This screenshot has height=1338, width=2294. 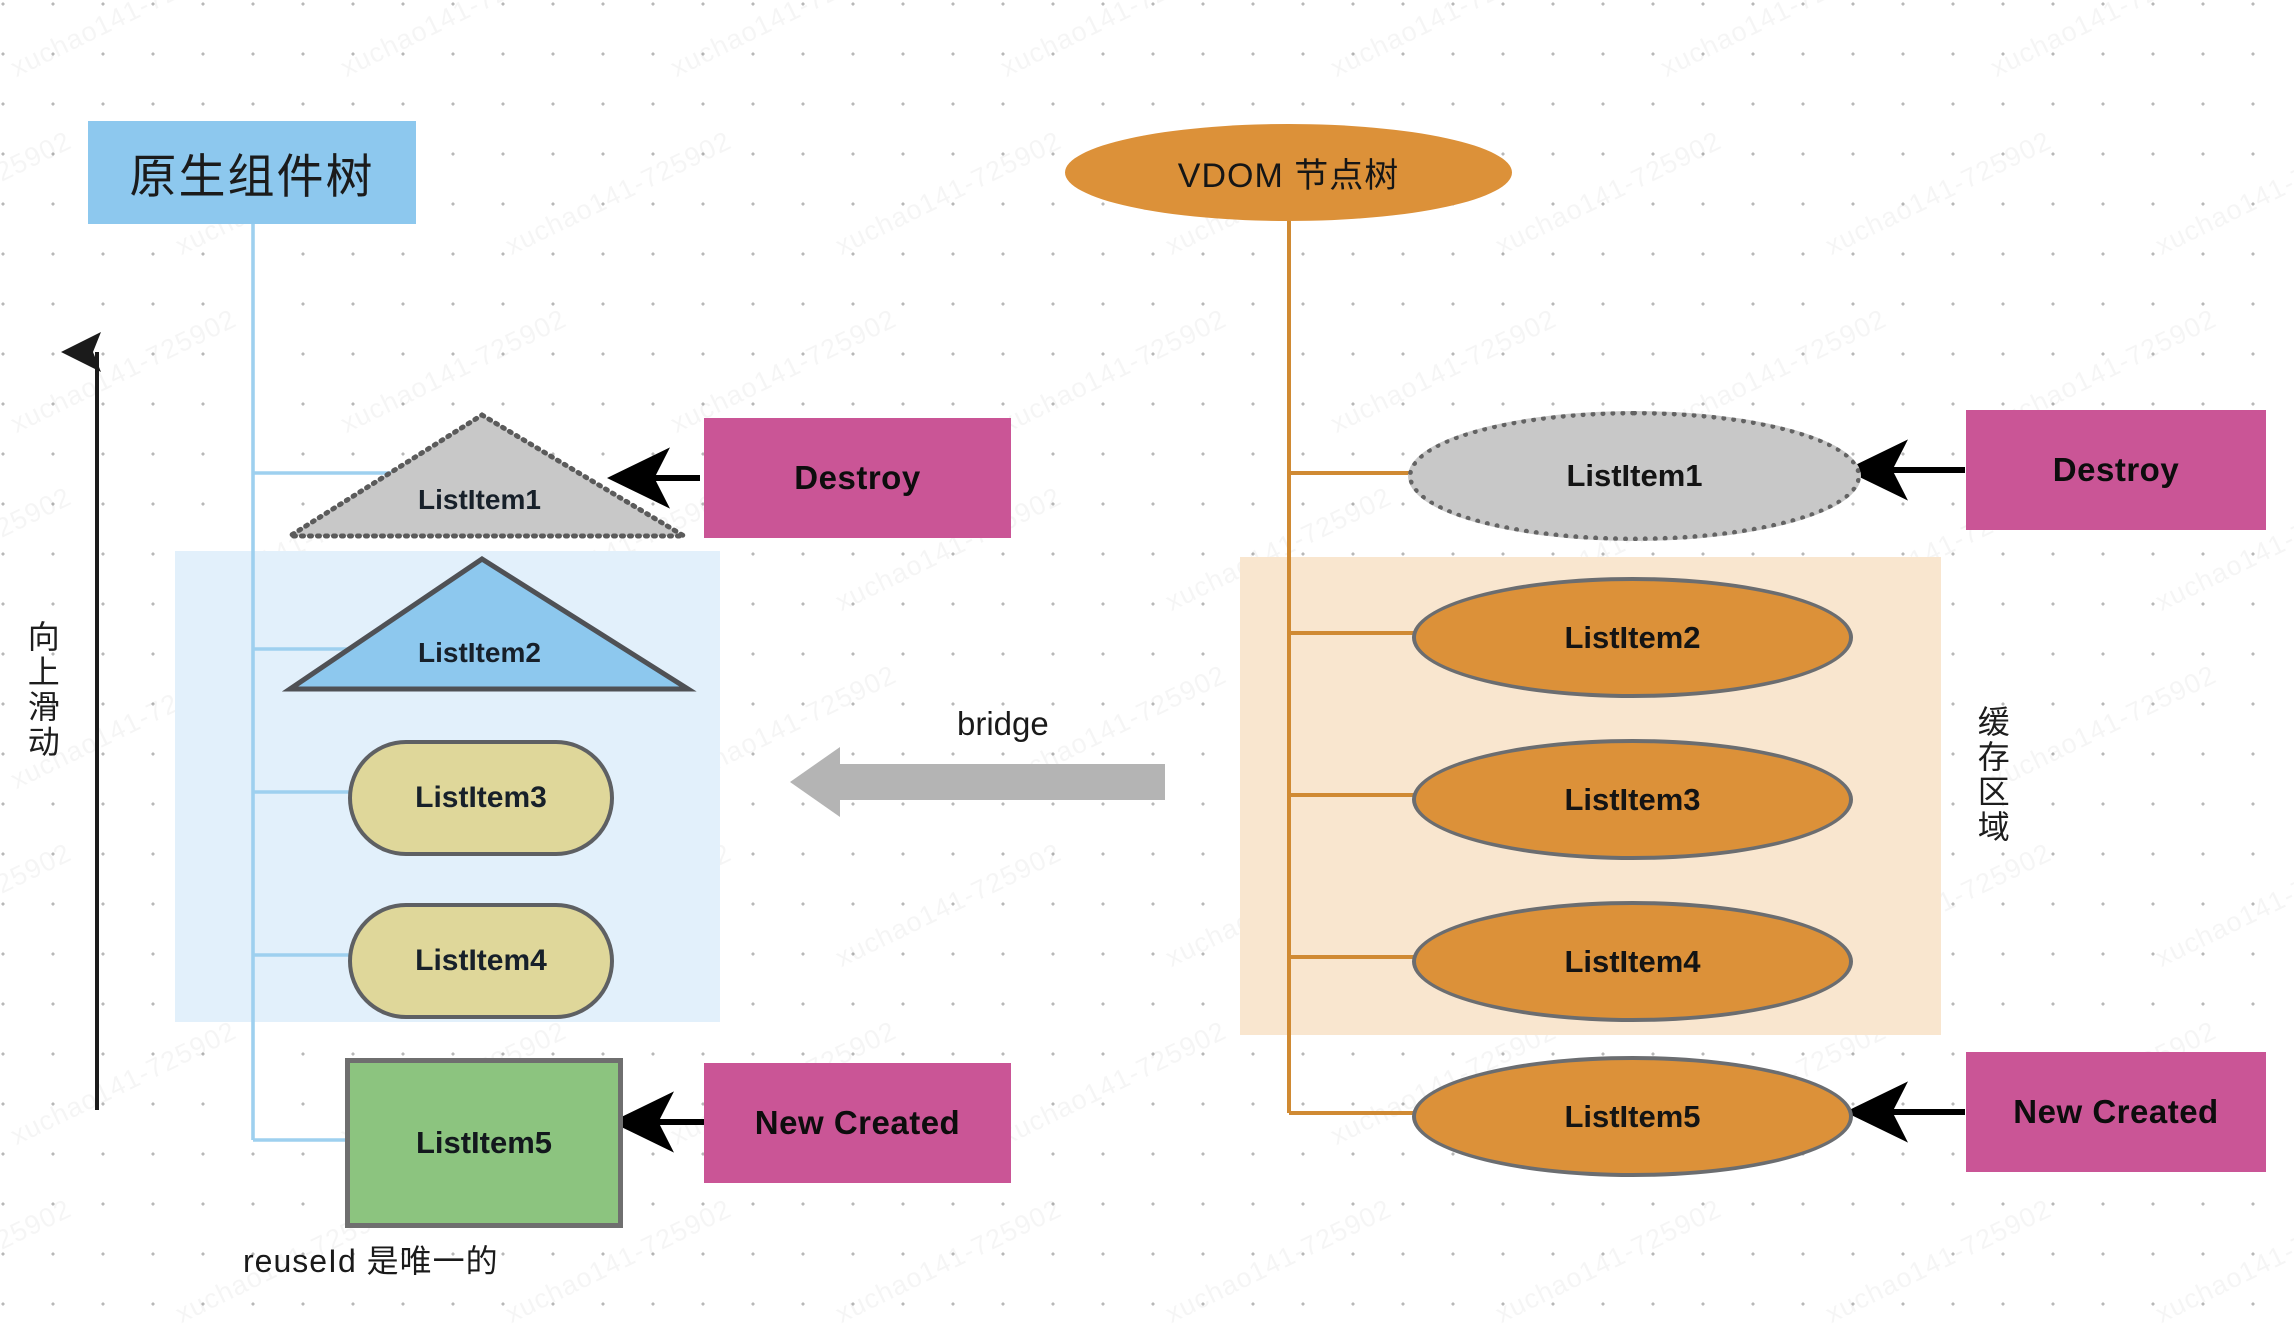 What do you see at coordinates (252, 172) in the screenshot?
I see `native-tree-title: 原生组件树` at bounding box center [252, 172].